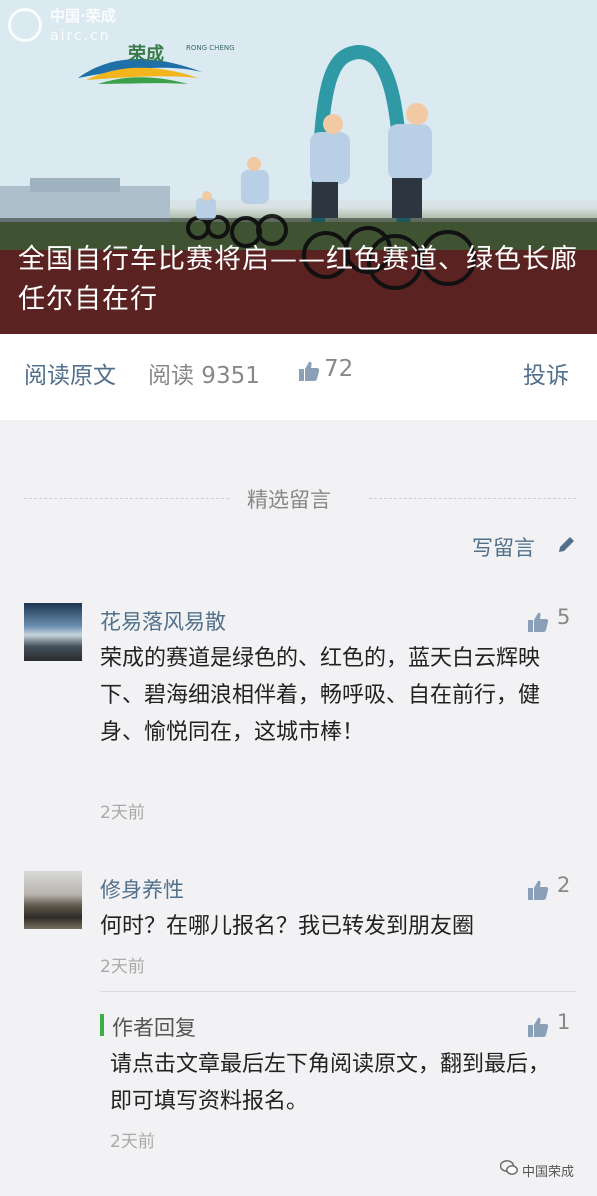  I want to click on read-original-link: 阅读原文, so click(70, 373).